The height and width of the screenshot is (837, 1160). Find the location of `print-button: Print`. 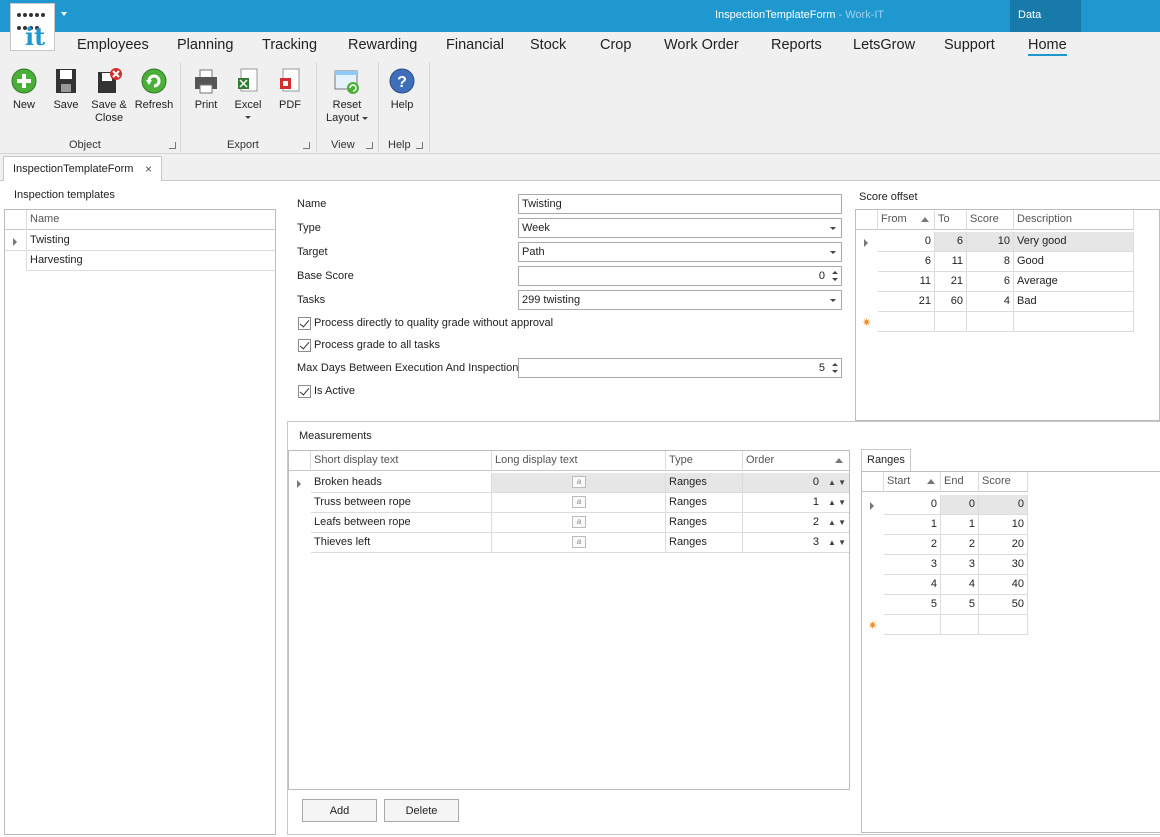

print-button: Print is located at coordinates (206, 89).